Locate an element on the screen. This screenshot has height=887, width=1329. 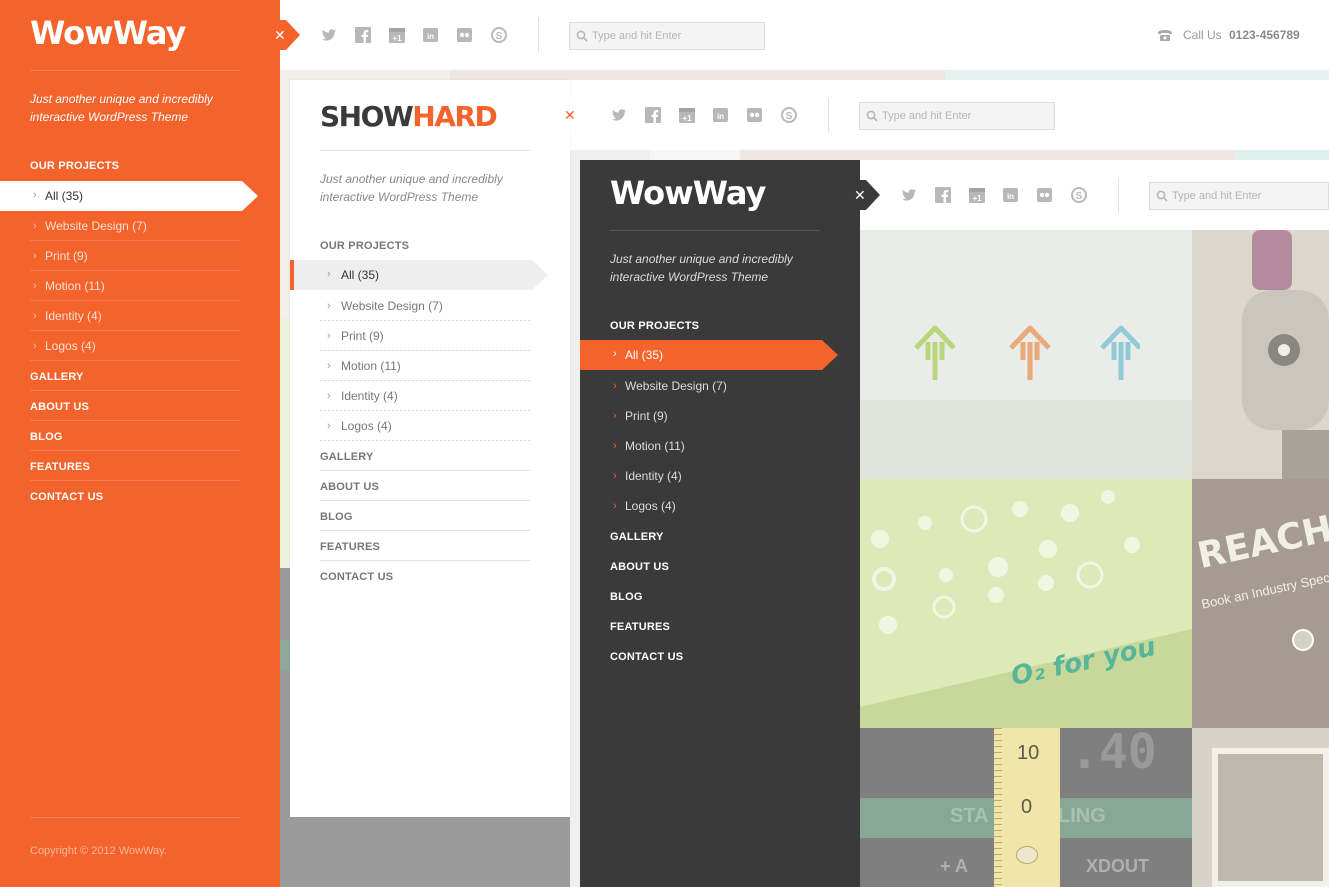
gallery-tile-reach: REACH YO Book an Industry Speci is located at coordinates (1260, 603).